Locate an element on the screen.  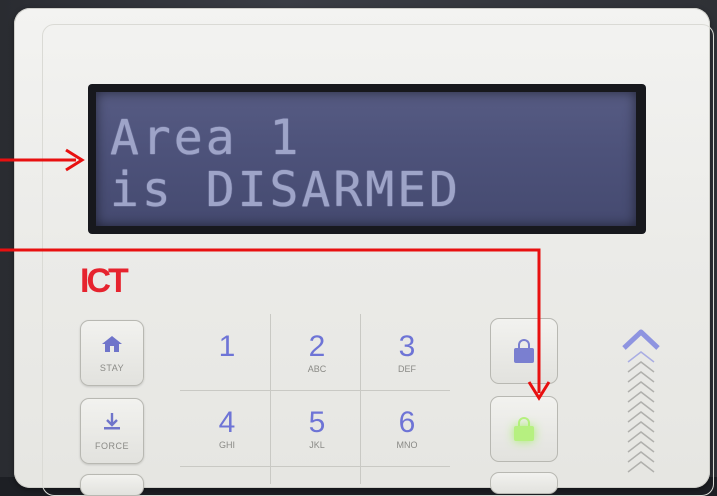
arrow-to-display is located at coordinates (42, 160).